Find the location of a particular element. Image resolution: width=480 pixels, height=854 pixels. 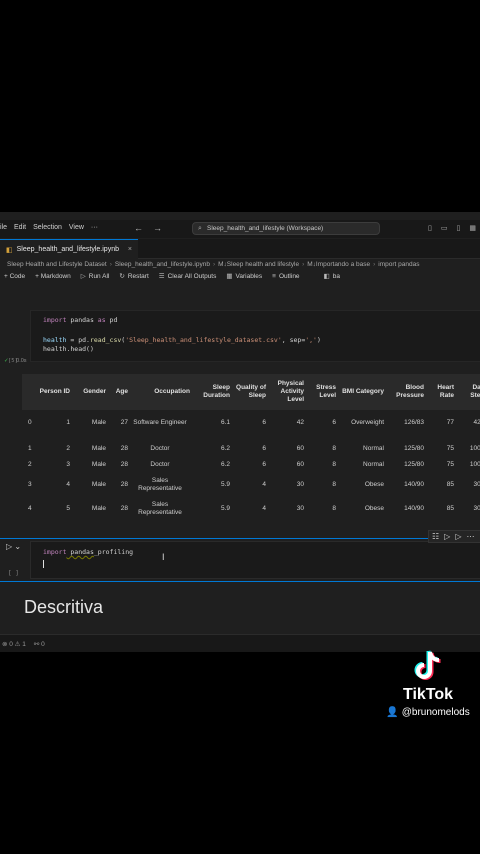

menu-file: ile is located at coordinates (3, 227).